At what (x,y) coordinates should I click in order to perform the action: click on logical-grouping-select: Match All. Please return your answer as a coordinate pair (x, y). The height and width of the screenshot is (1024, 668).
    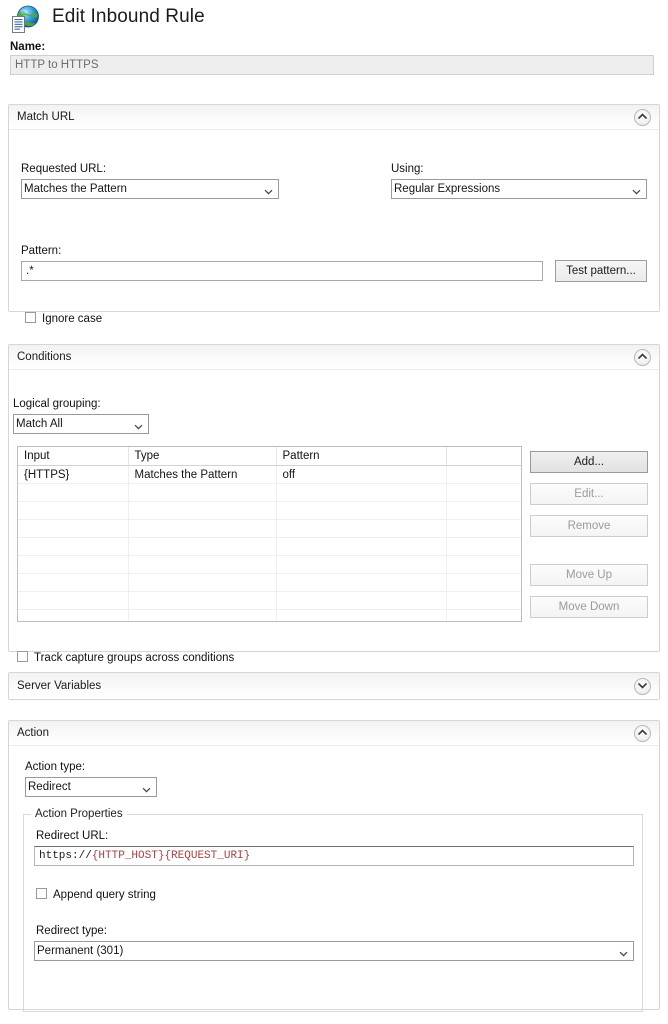
    Looking at the image, I should click on (81, 424).